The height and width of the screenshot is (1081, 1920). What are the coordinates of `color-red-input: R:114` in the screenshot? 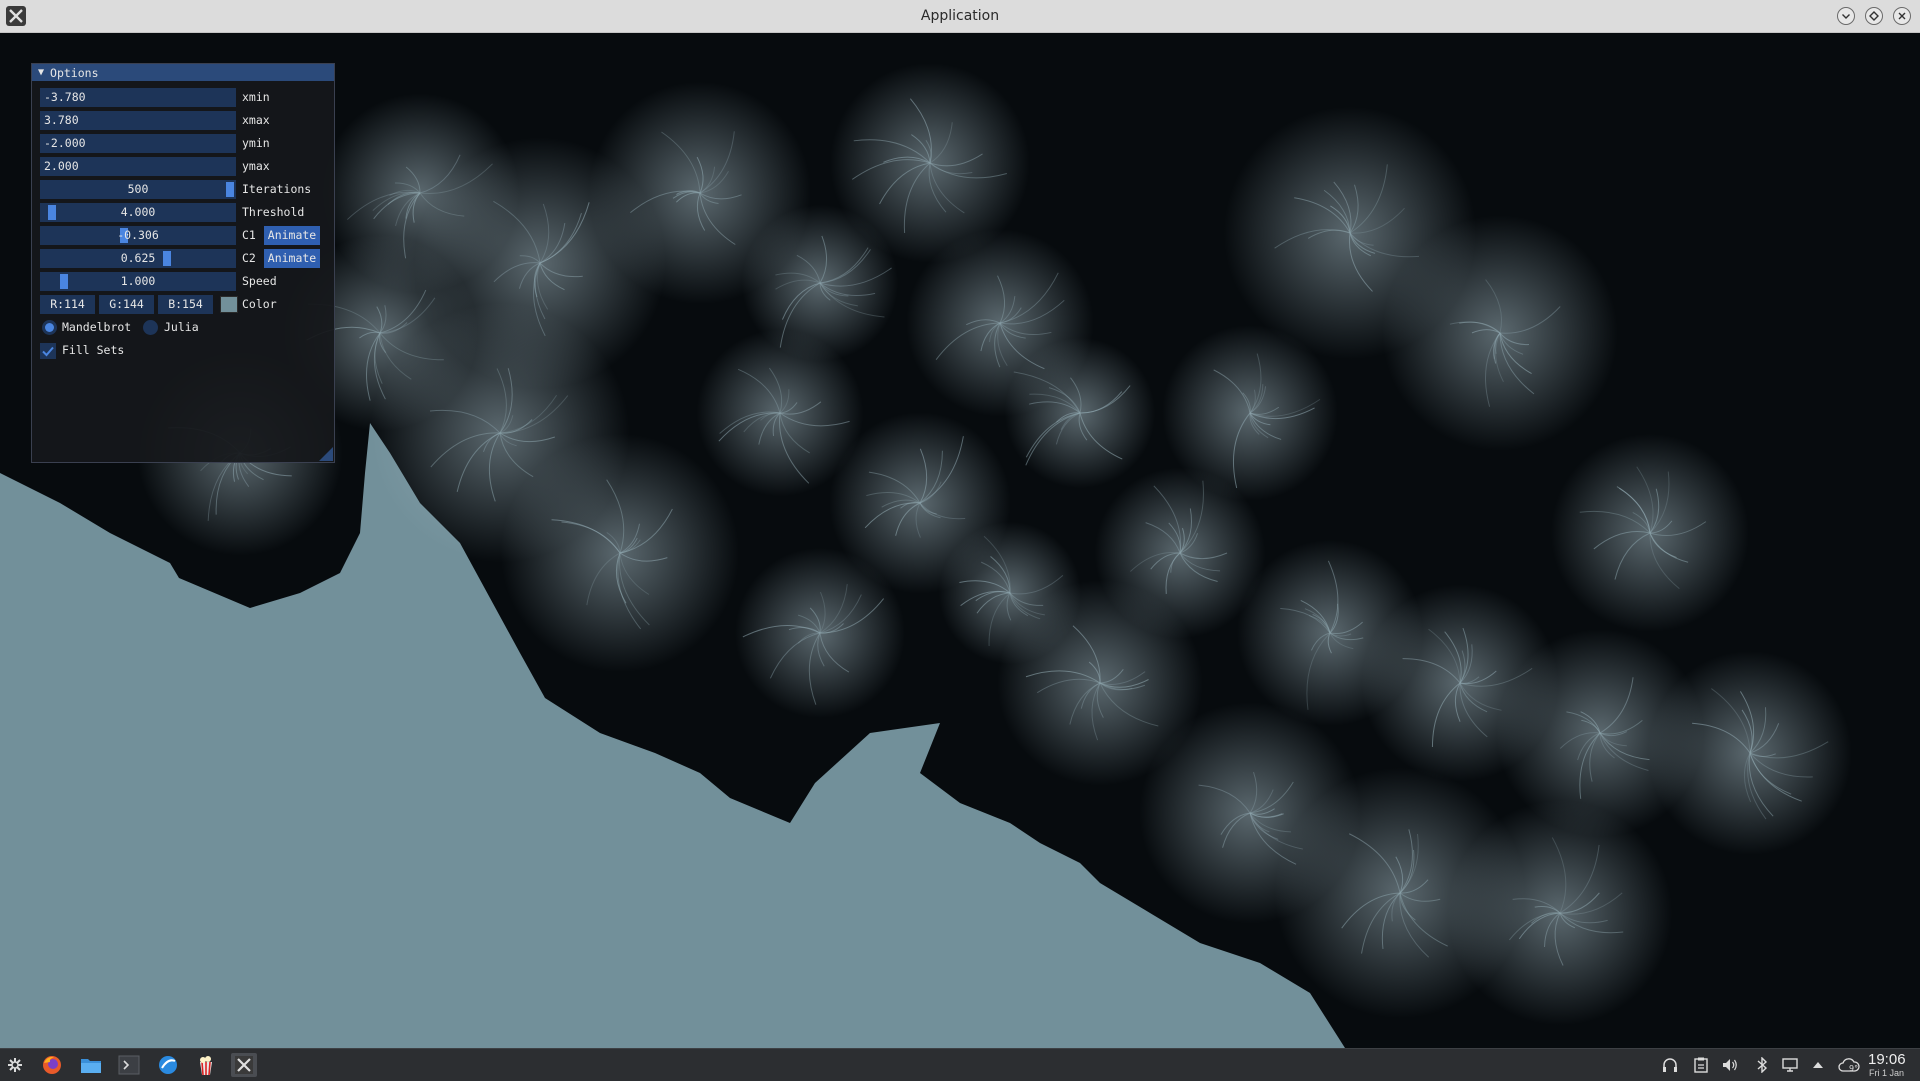 It's located at (67, 304).